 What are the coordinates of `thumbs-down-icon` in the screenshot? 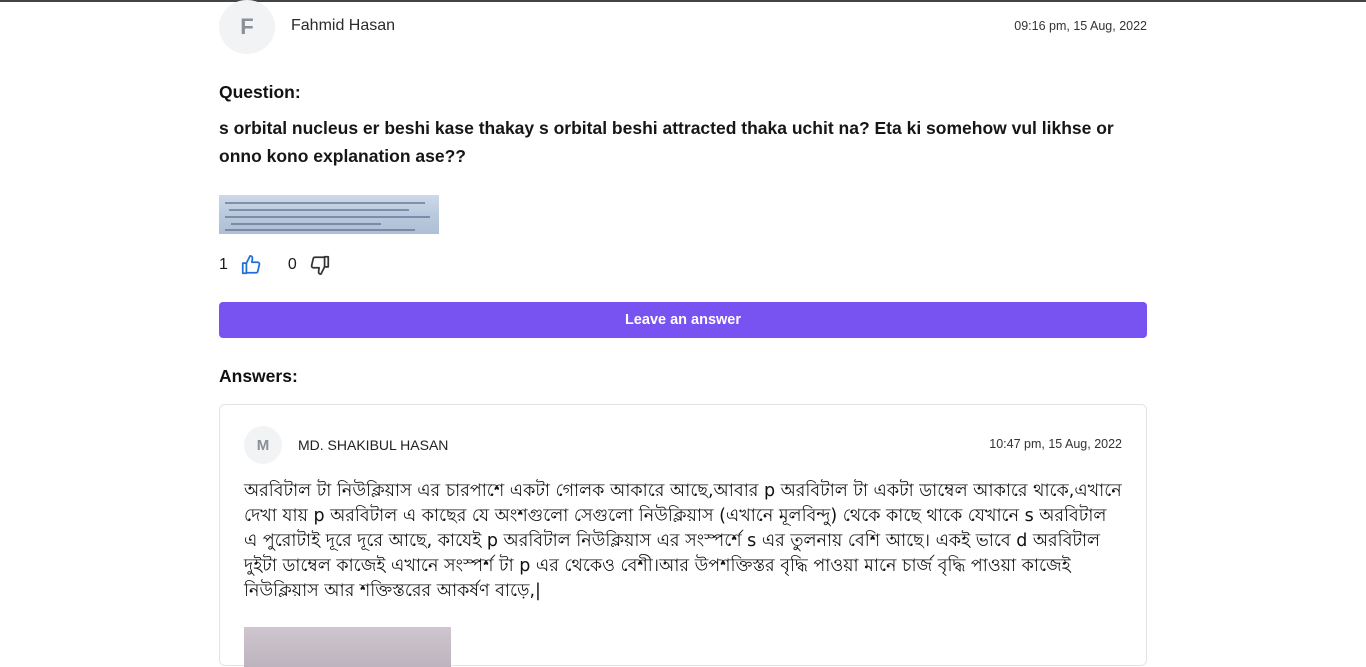 It's located at (320, 265).